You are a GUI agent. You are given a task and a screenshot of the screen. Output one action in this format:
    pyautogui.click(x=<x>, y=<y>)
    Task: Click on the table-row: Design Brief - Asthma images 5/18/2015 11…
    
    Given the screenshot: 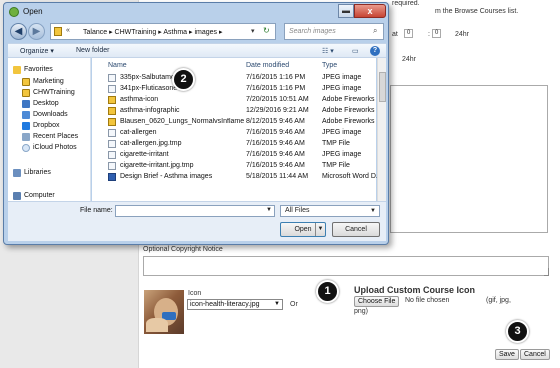 What is the action you would take?
    pyautogui.click(x=237, y=177)
    